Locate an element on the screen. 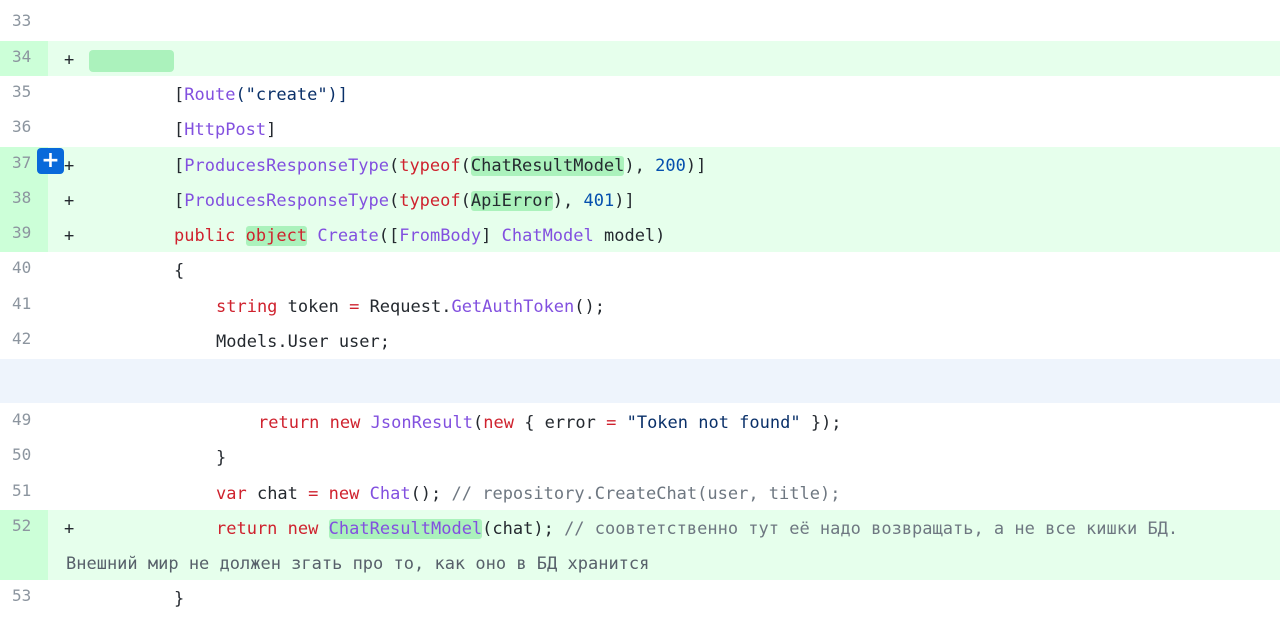  code-token: return is located at coordinates (247, 529).